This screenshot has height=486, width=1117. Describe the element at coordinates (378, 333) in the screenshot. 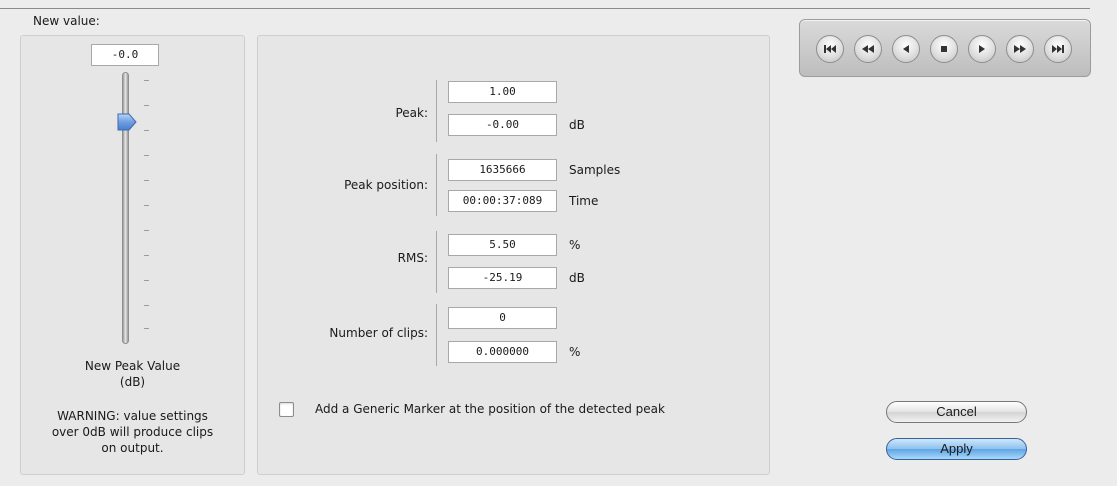

I see `number-of-clips-label: Number of clips:` at that location.